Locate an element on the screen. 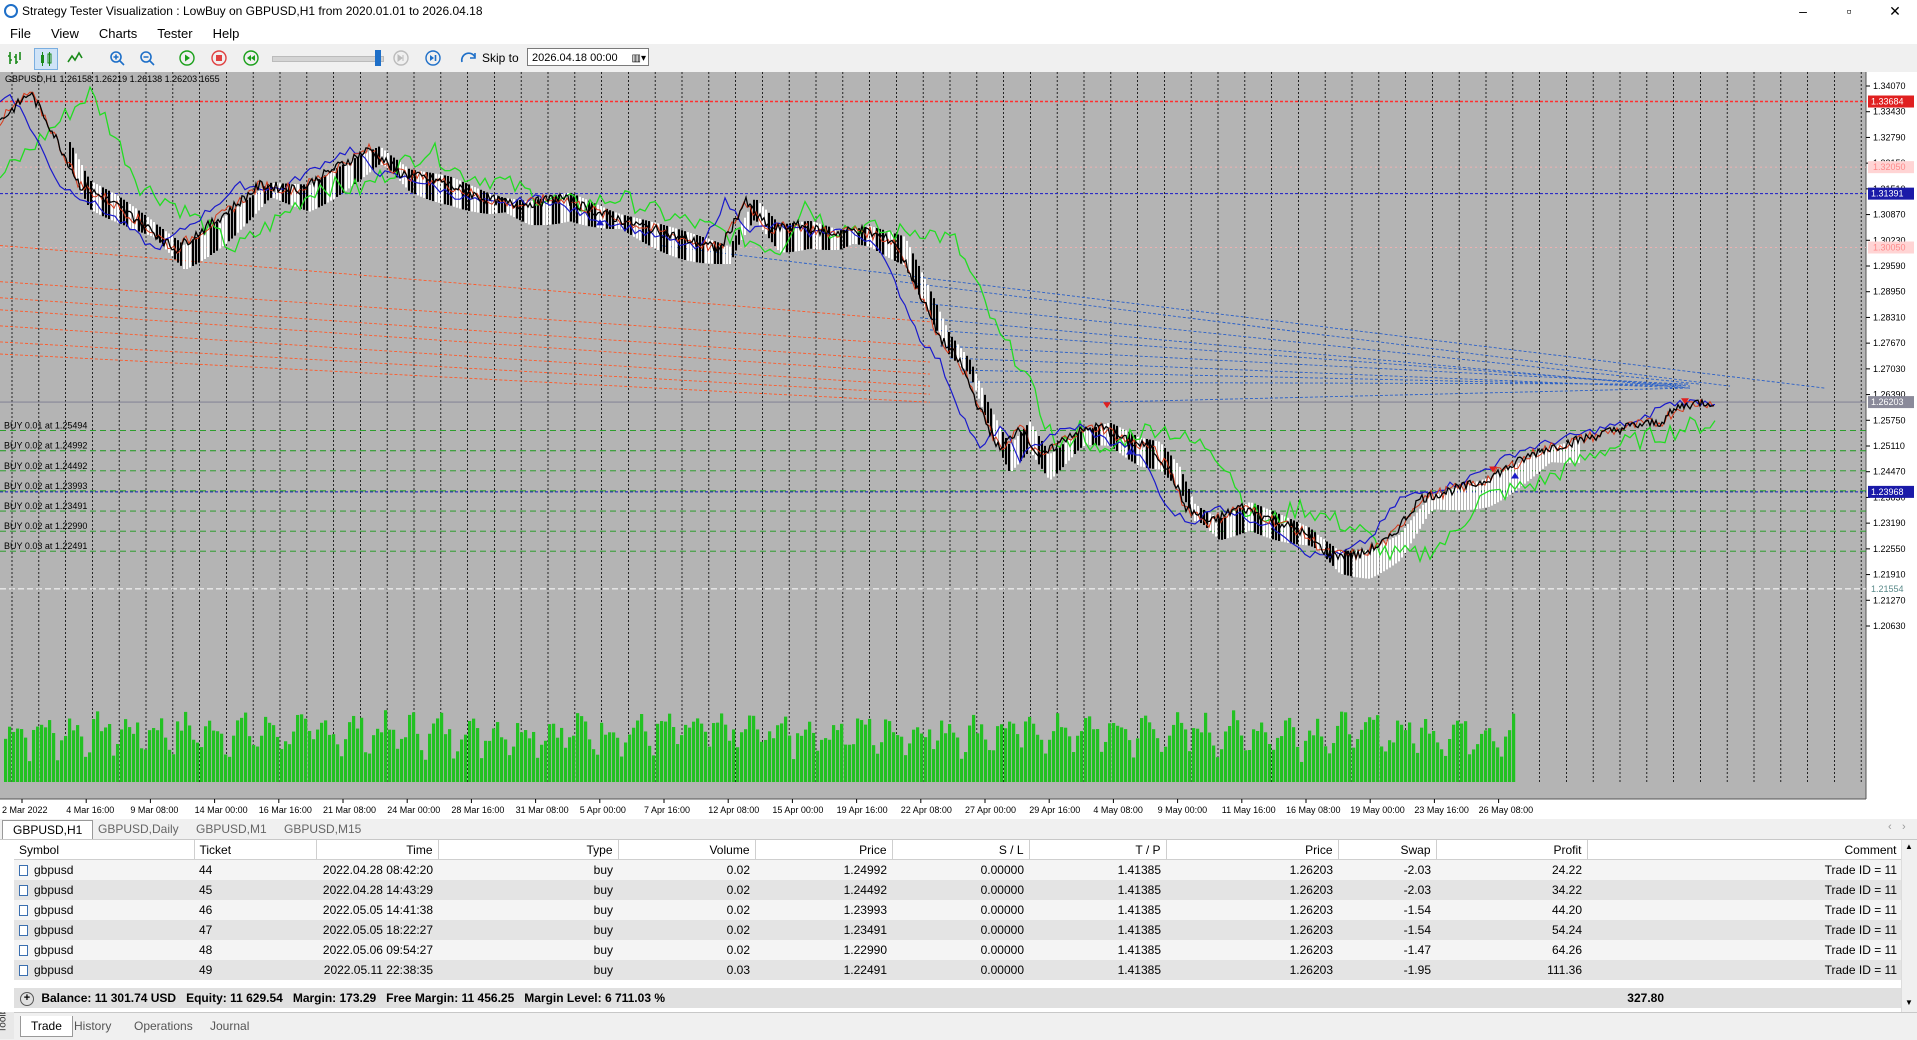 The width and height of the screenshot is (1917, 1040). chart-tab-gbpusd-daily: GBPUSD,Daily is located at coordinates (138, 829).